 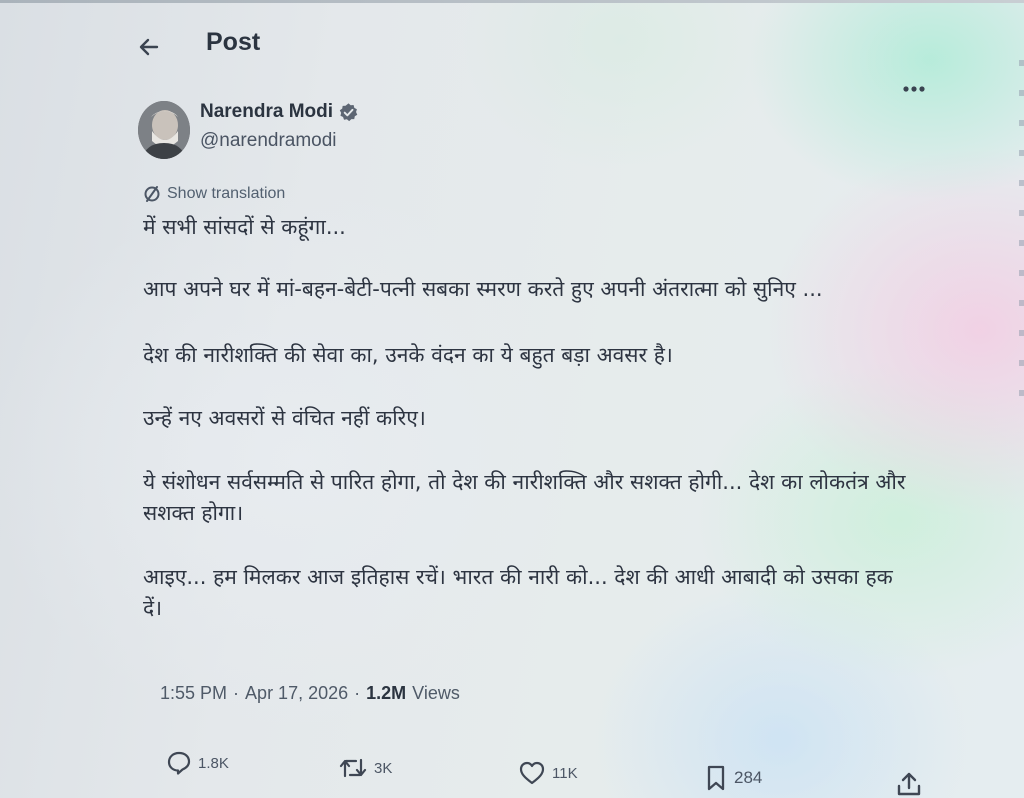 I want to click on author-handle: @narendramodi, so click(x=268, y=141).